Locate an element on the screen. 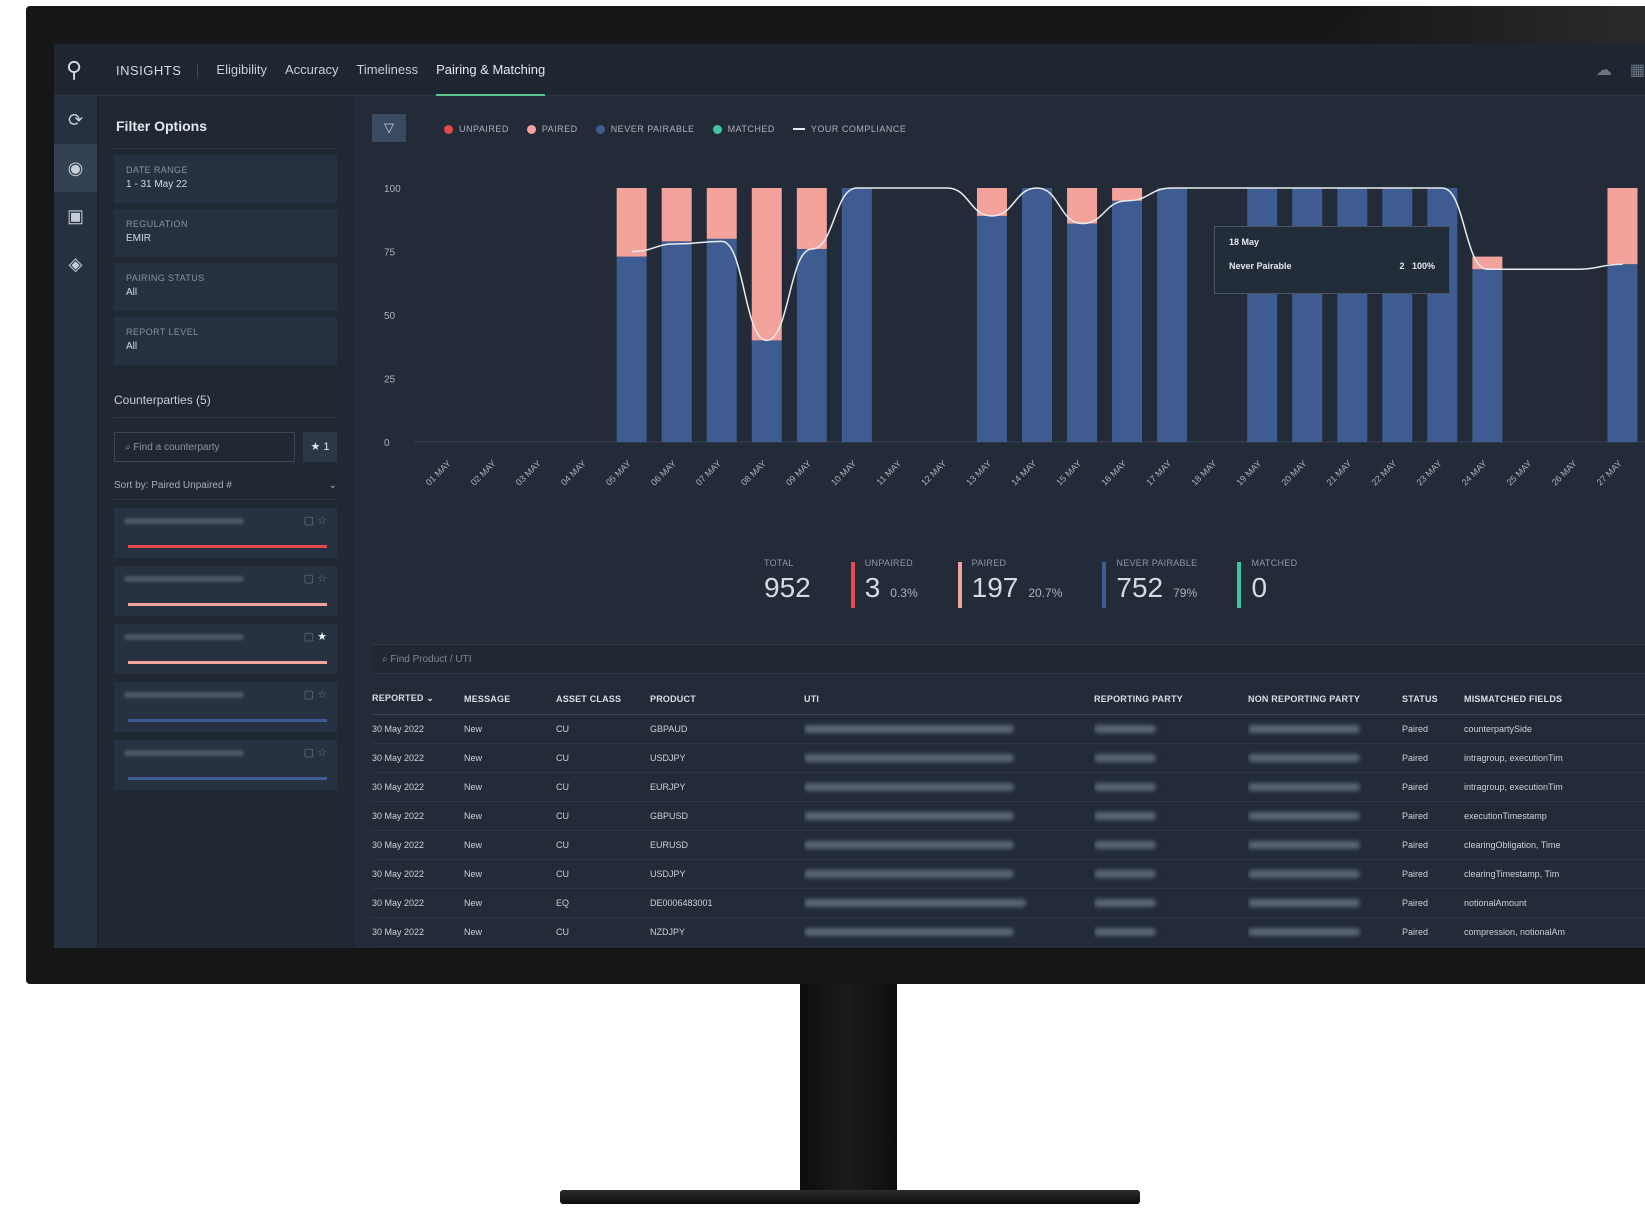 This screenshot has width=1645, height=1209. counterparty-search-input: ⌕ Find a counterparty is located at coordinates (204, 447).